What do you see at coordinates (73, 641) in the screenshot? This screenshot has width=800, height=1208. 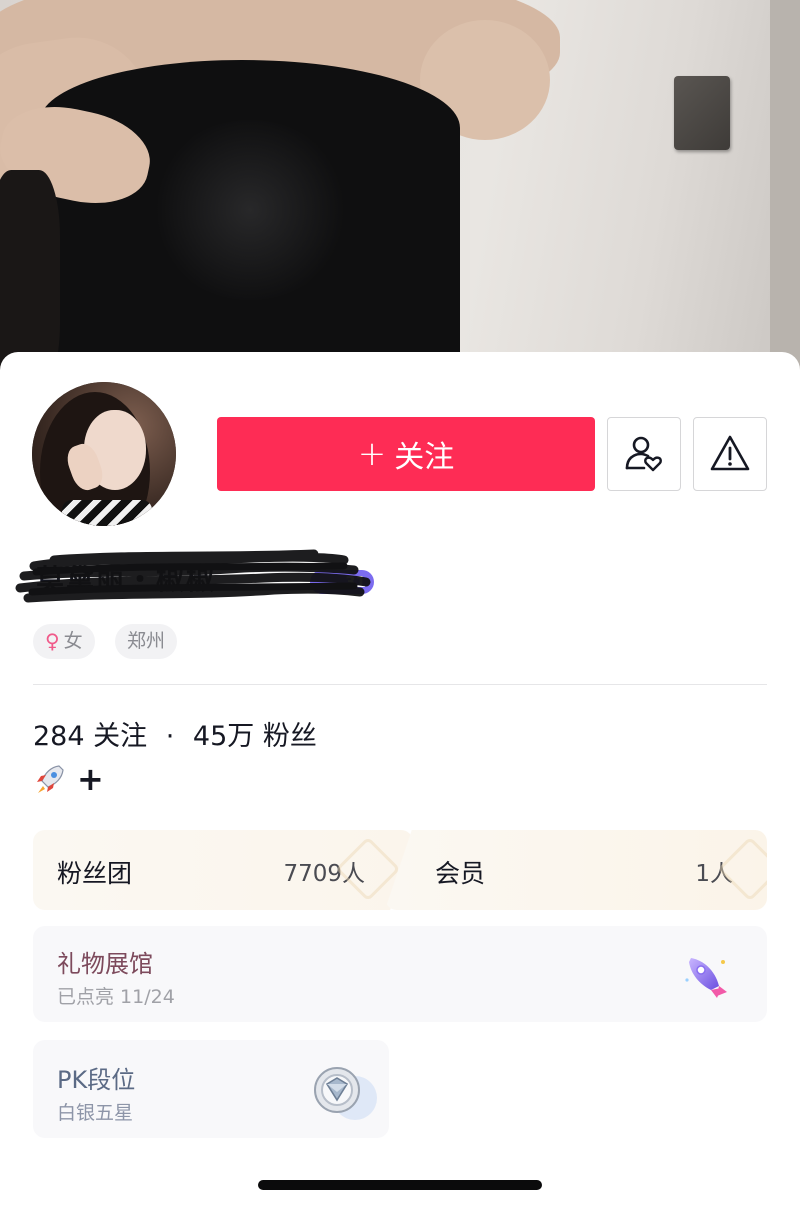 I see `gender-tag-label: 女` at bounding box center [73, 641].